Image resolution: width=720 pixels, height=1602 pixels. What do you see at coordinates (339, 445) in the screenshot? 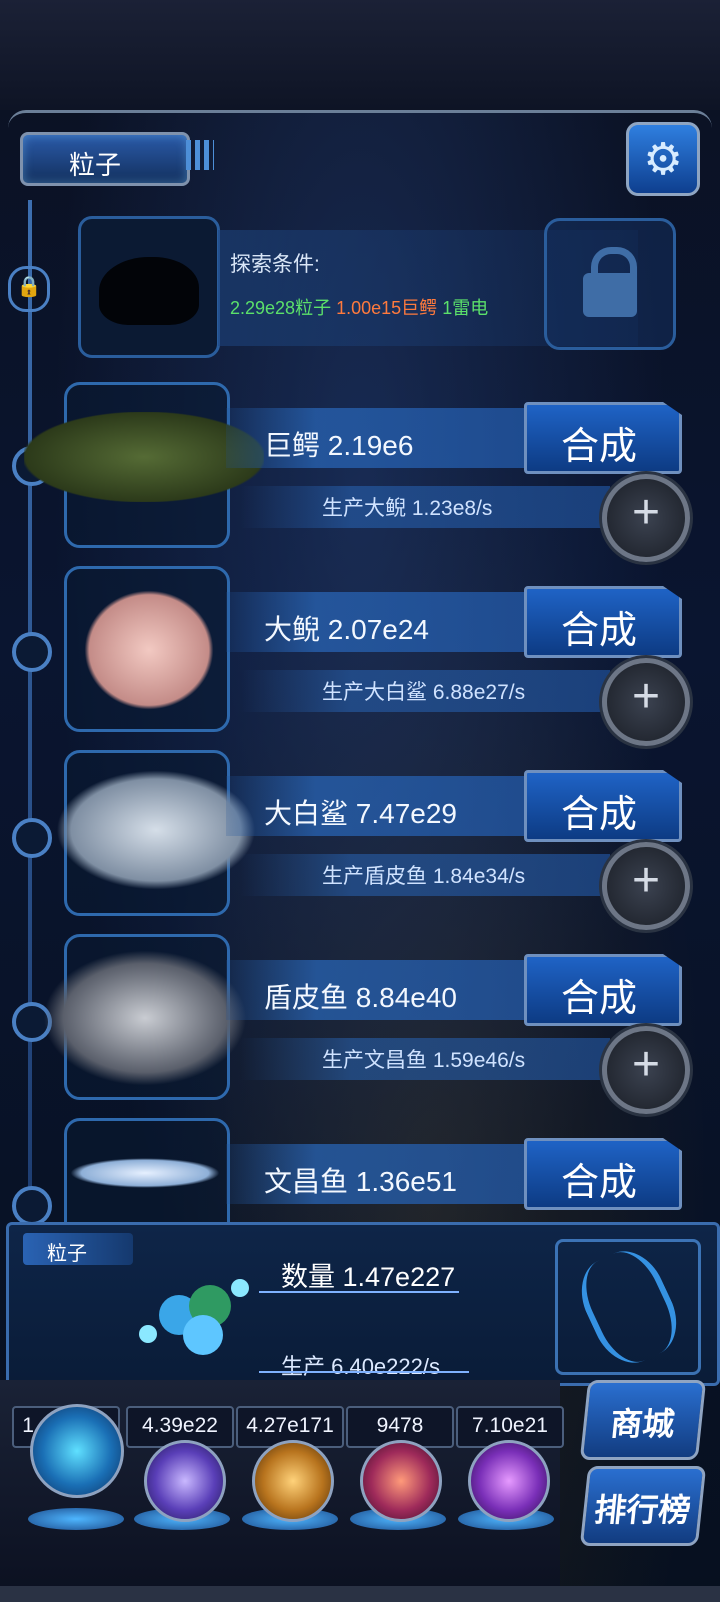
I see `creature-count: 巨鳄 2.19e6` at bounding box center [339, 445].